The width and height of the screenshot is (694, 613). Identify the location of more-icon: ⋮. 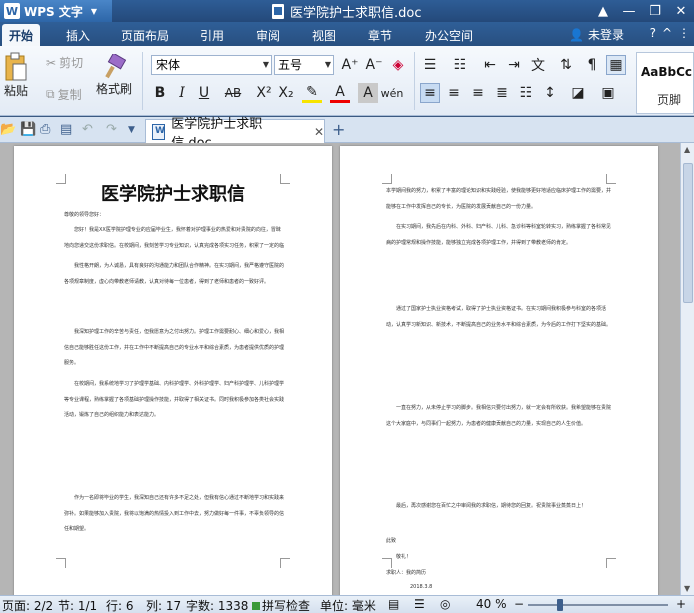
(684, 33).